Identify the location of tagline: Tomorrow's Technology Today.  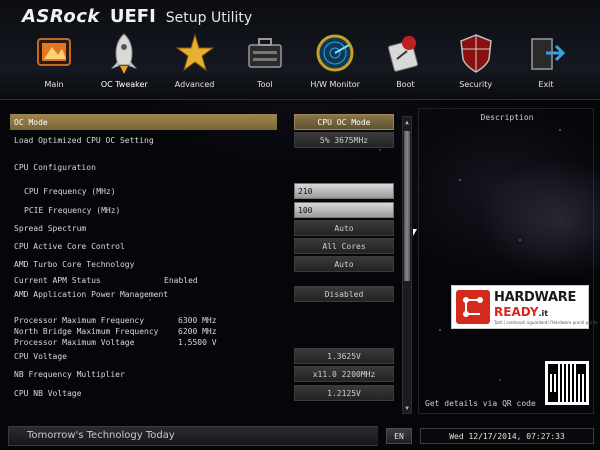
(101, 435).